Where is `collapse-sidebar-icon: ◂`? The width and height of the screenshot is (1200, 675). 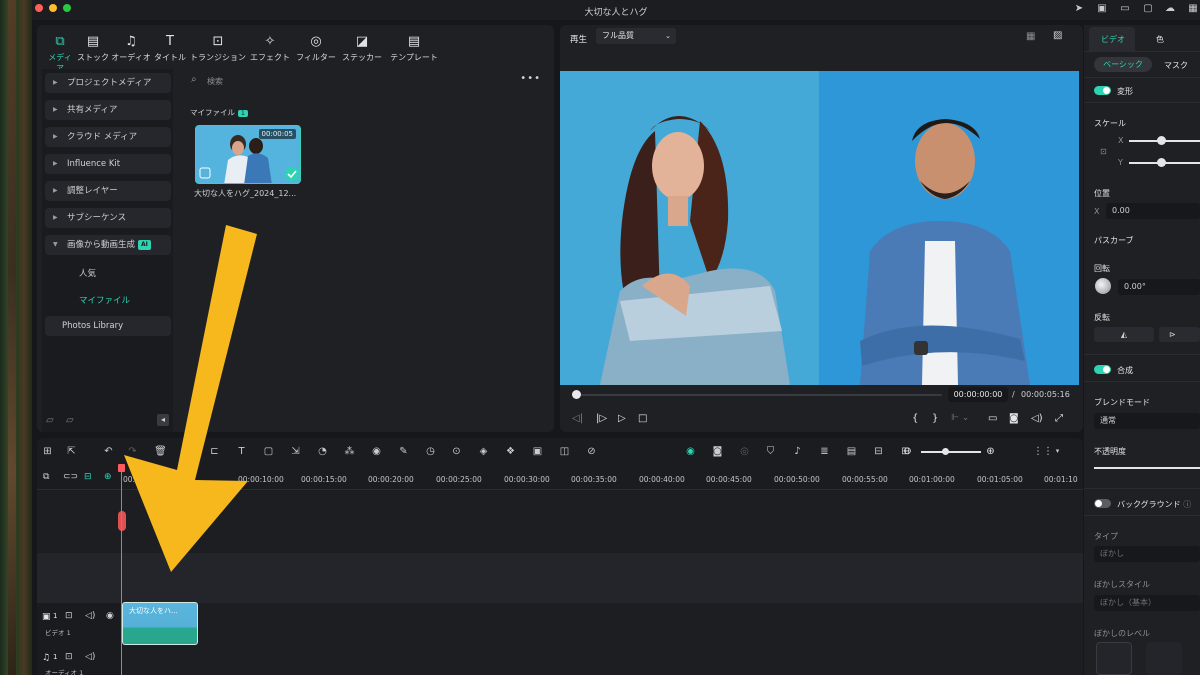 collapse-sidebar-icon: ◂ is located at coordinates (163, 420).